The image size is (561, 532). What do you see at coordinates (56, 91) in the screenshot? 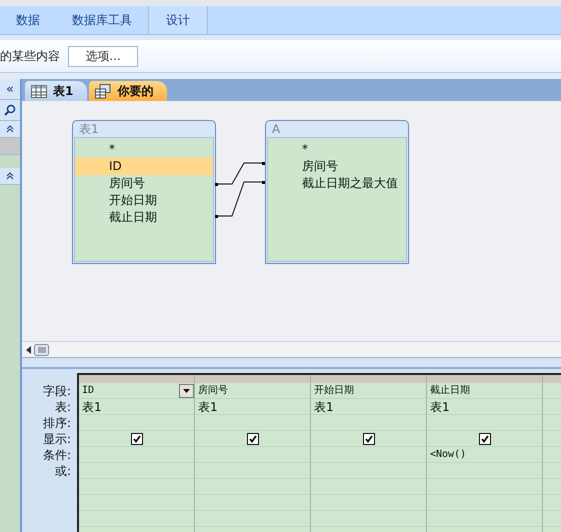
I see `document-tab: 表1` at bounding box center [56, 91].